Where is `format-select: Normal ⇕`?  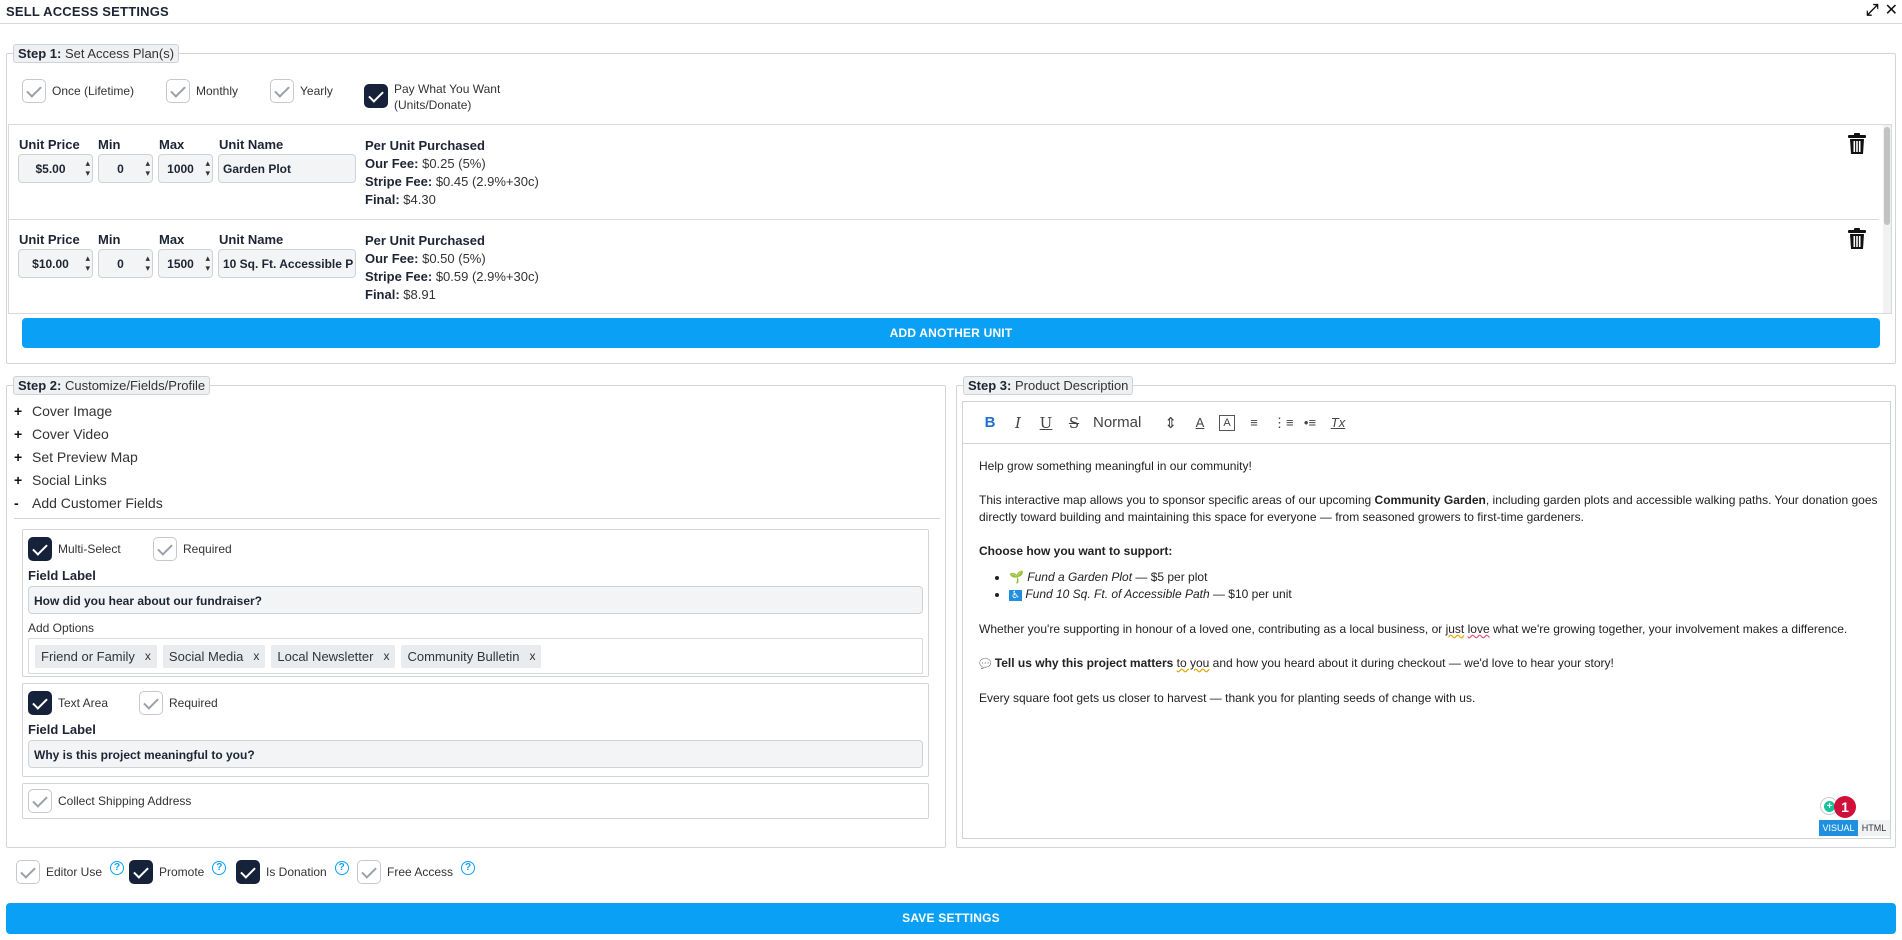 format-select: Normal ⇕ is located at coordinates (1137, 423).